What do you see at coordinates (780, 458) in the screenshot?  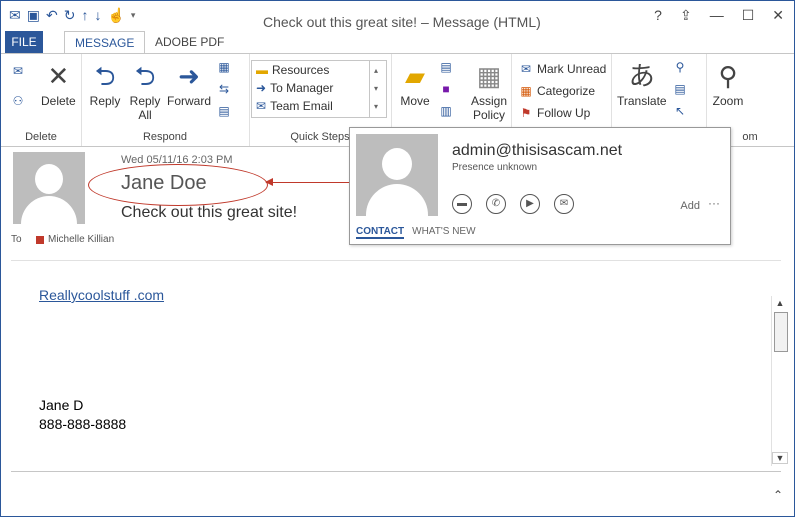 I see `scroll-down-icon: ▼` at bounding box center [780, 458].